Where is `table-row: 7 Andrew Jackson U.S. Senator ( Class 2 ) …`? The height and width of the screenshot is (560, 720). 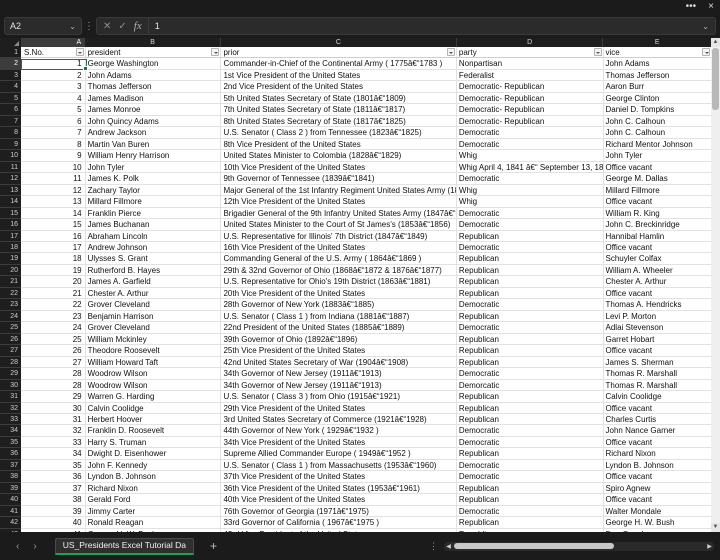
table-row: 7 Andrew Jackson U.S. Senator ( Class 2 ) … is located at coordinates (366, 133).